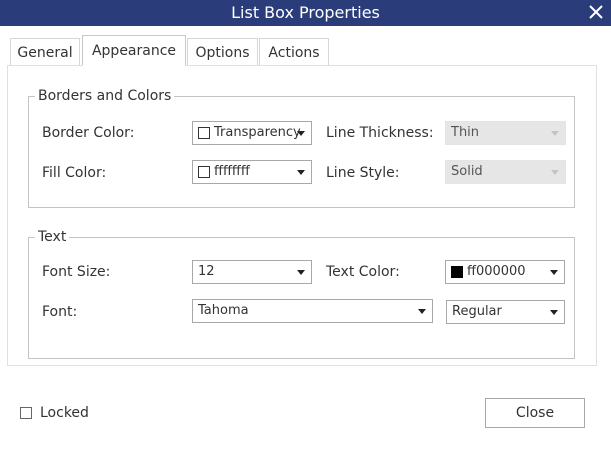  I want to click on border-color-value: Transparency, so click(257, 132).